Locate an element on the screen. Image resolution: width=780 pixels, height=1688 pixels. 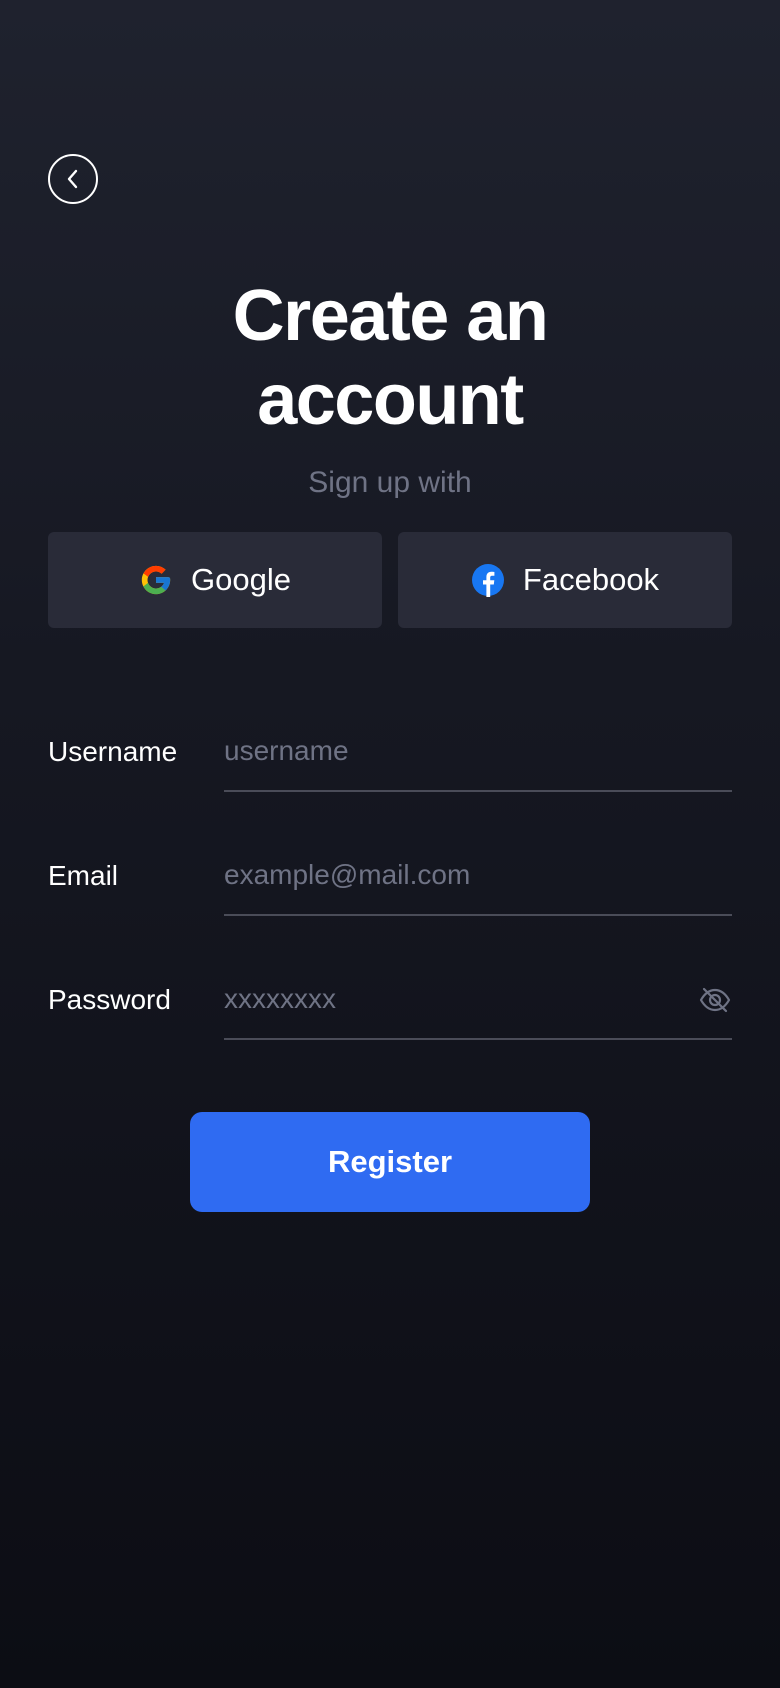
page-title-line-2: account is located at coordinates (390, 400).